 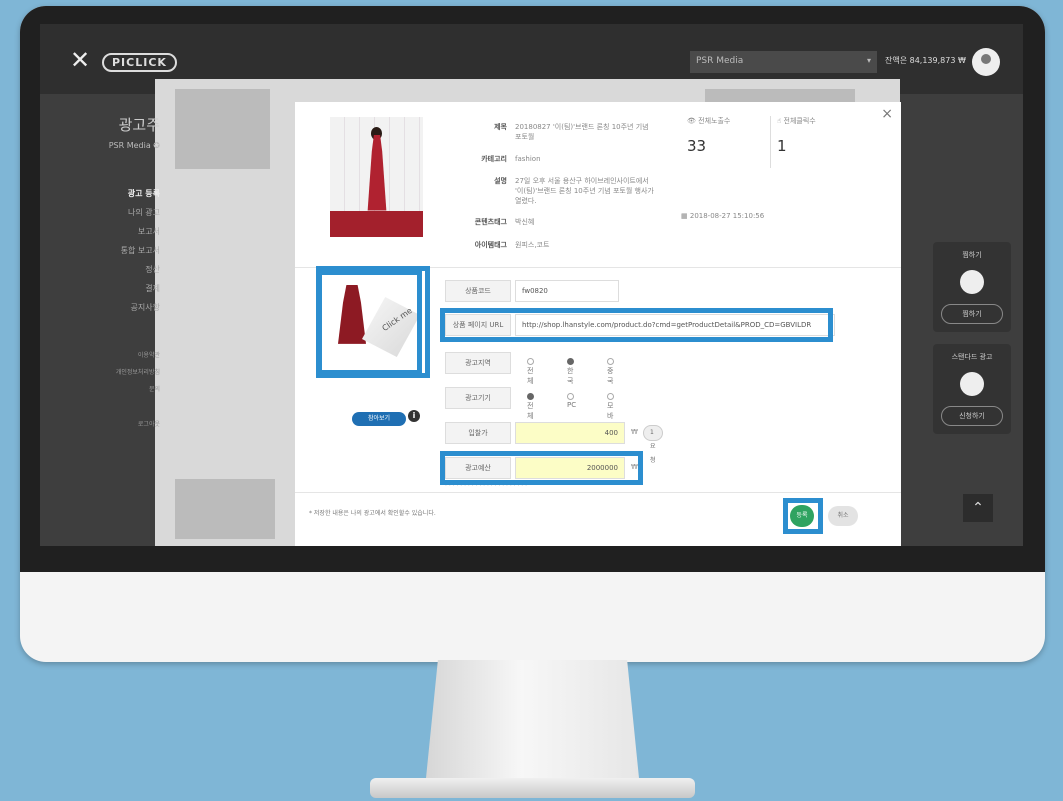 I want to click on region-radio-all: 전체, so click(x=532, y=372).